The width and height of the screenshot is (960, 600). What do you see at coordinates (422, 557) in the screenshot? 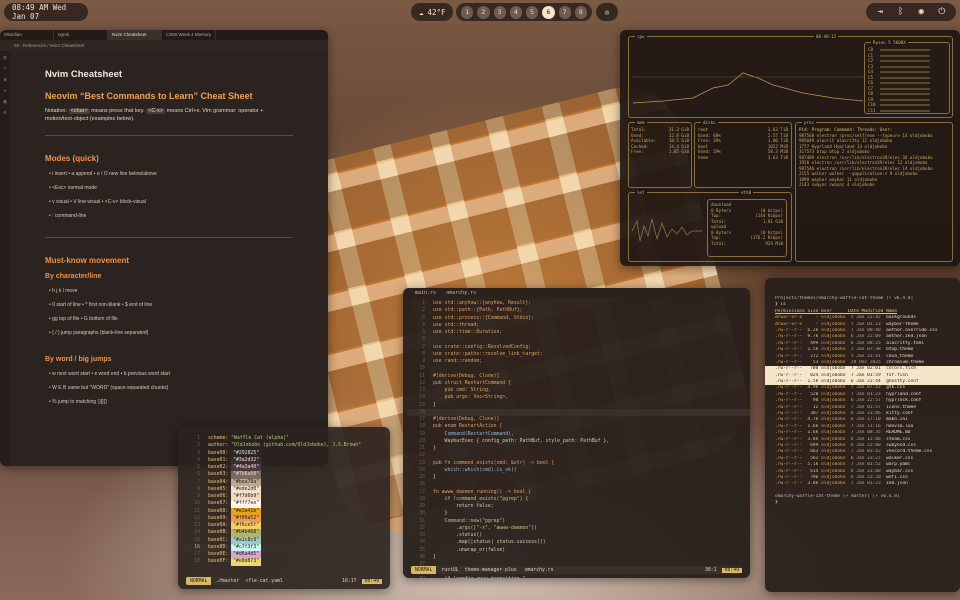
I see `line-number: 36` at bounding box center [422, 557].